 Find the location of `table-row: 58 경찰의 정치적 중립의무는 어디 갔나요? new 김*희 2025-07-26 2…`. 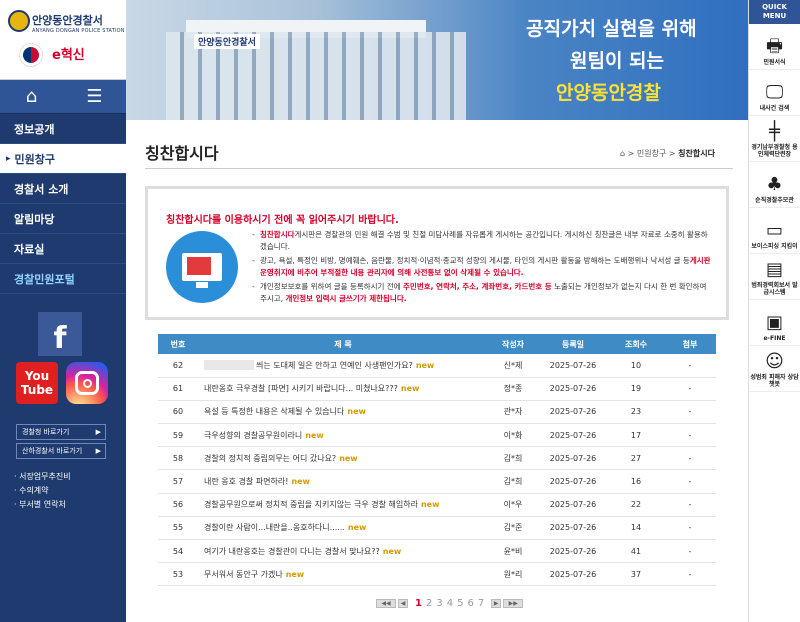

table-row: 58 경찰의 정치적 중립의무는 어디 갔나요? new 김*희 2025-07-26 2… is located at coordinates (437, 458).